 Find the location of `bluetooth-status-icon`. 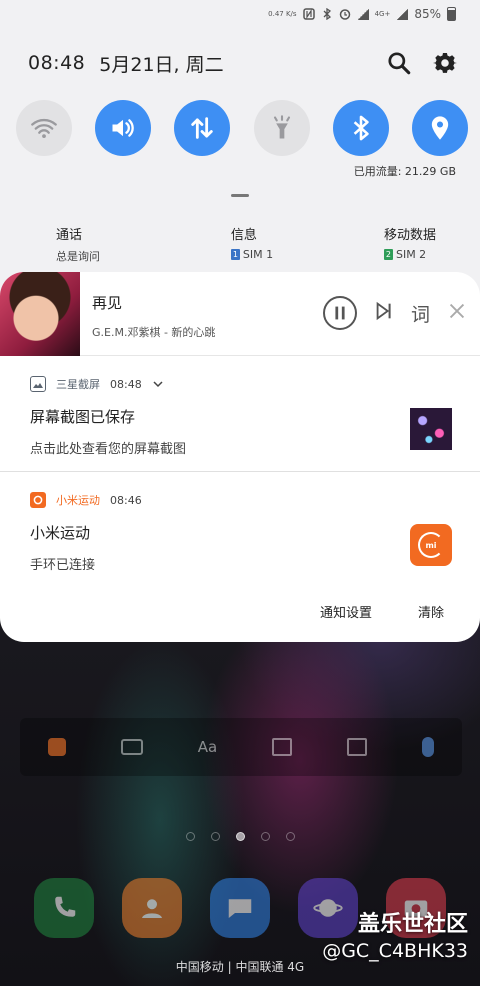

bluetooth-status-icon is located at coordinates (327, 14).